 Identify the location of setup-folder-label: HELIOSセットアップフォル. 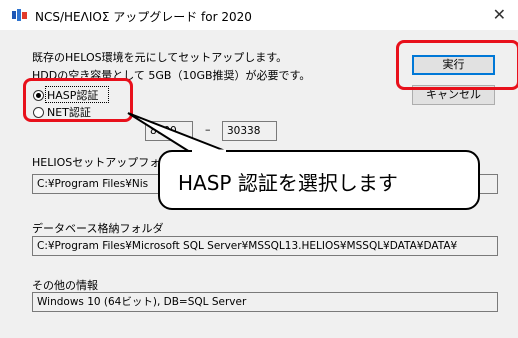
(102, 162).